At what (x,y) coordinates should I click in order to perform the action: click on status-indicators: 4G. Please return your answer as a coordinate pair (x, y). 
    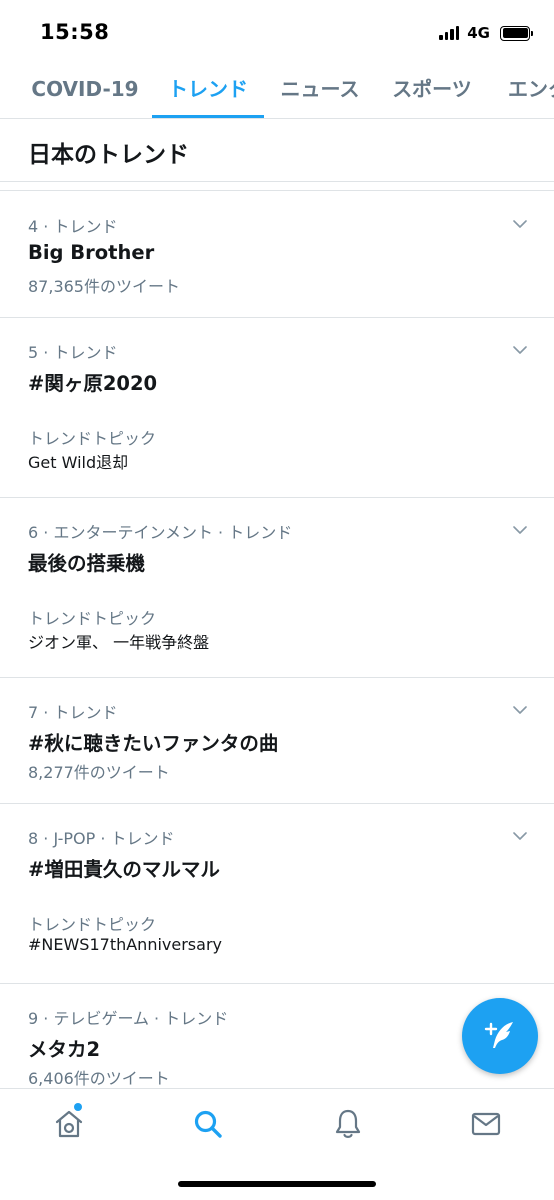
    Looking at the image, I should click on (486, 33).